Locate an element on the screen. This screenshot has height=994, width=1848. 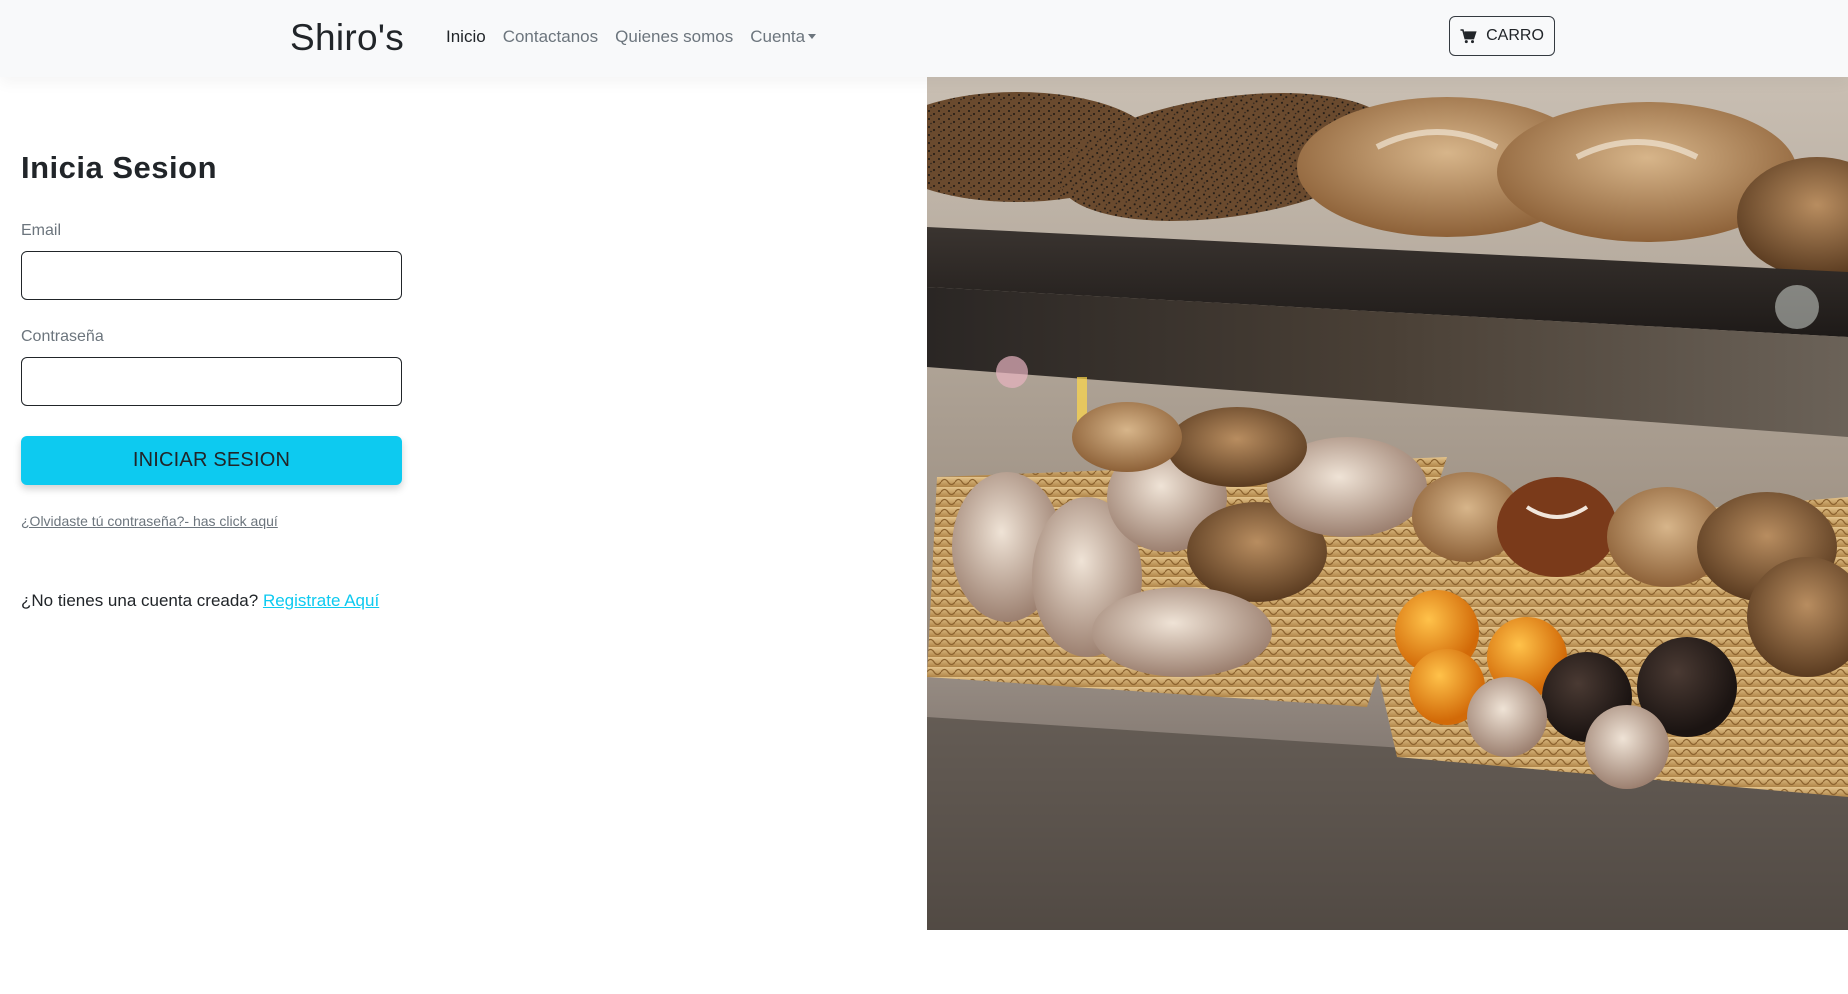
page-title: Inicia Sesion is located at coordinates (119, 167).